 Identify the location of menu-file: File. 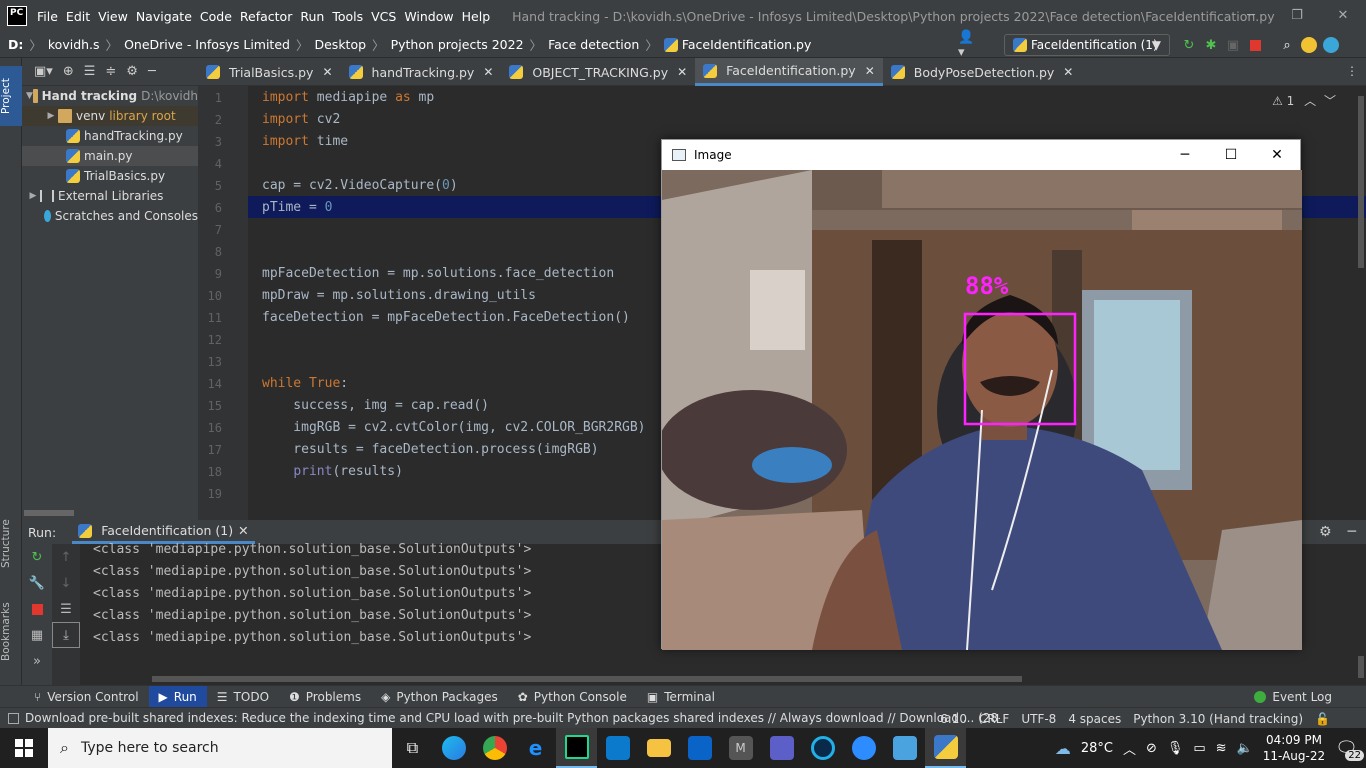
(47, 16).